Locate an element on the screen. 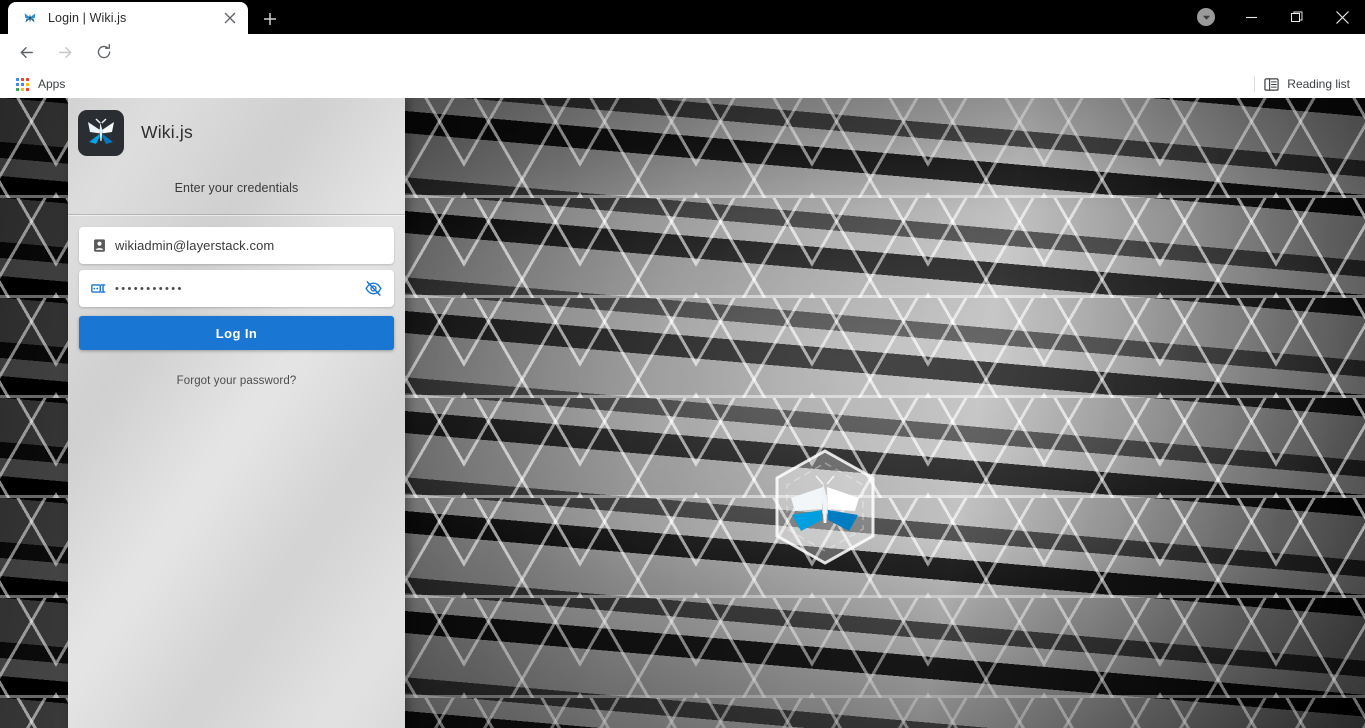 The image size is (1365, 728). wikijs-hexagon-watermark is located at coordinates (825, 507).